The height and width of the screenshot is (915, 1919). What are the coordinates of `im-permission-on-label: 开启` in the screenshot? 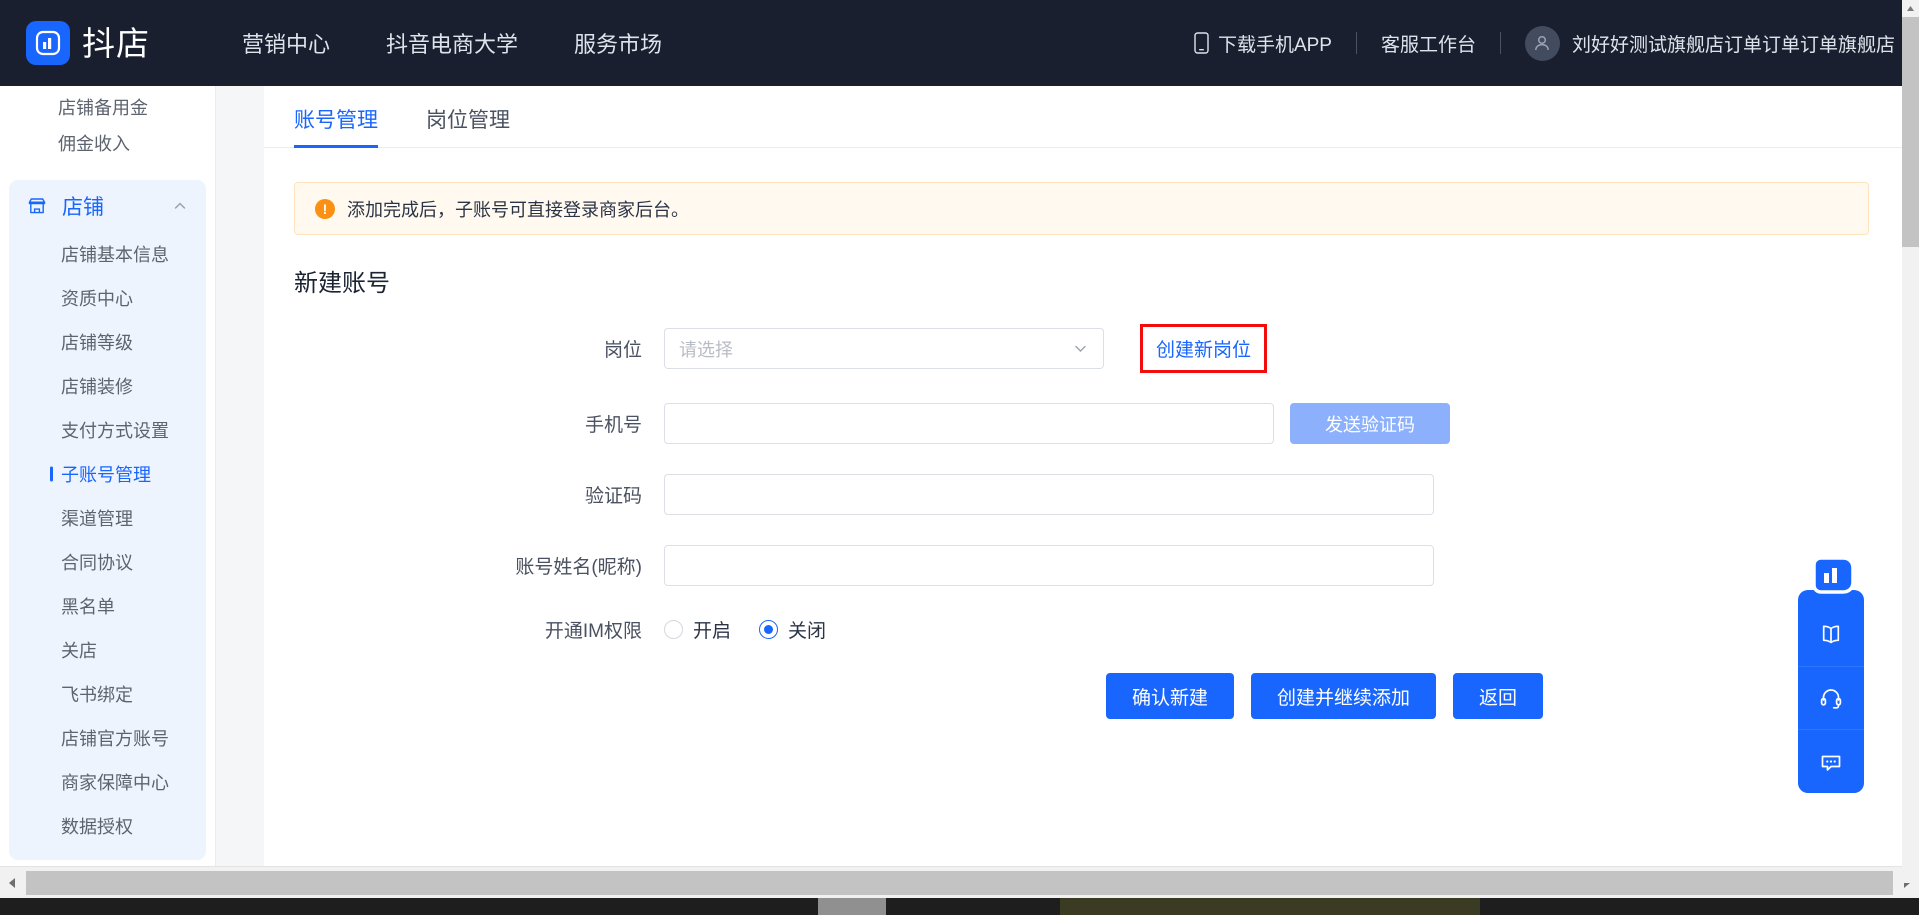 It's located at (712, 631).